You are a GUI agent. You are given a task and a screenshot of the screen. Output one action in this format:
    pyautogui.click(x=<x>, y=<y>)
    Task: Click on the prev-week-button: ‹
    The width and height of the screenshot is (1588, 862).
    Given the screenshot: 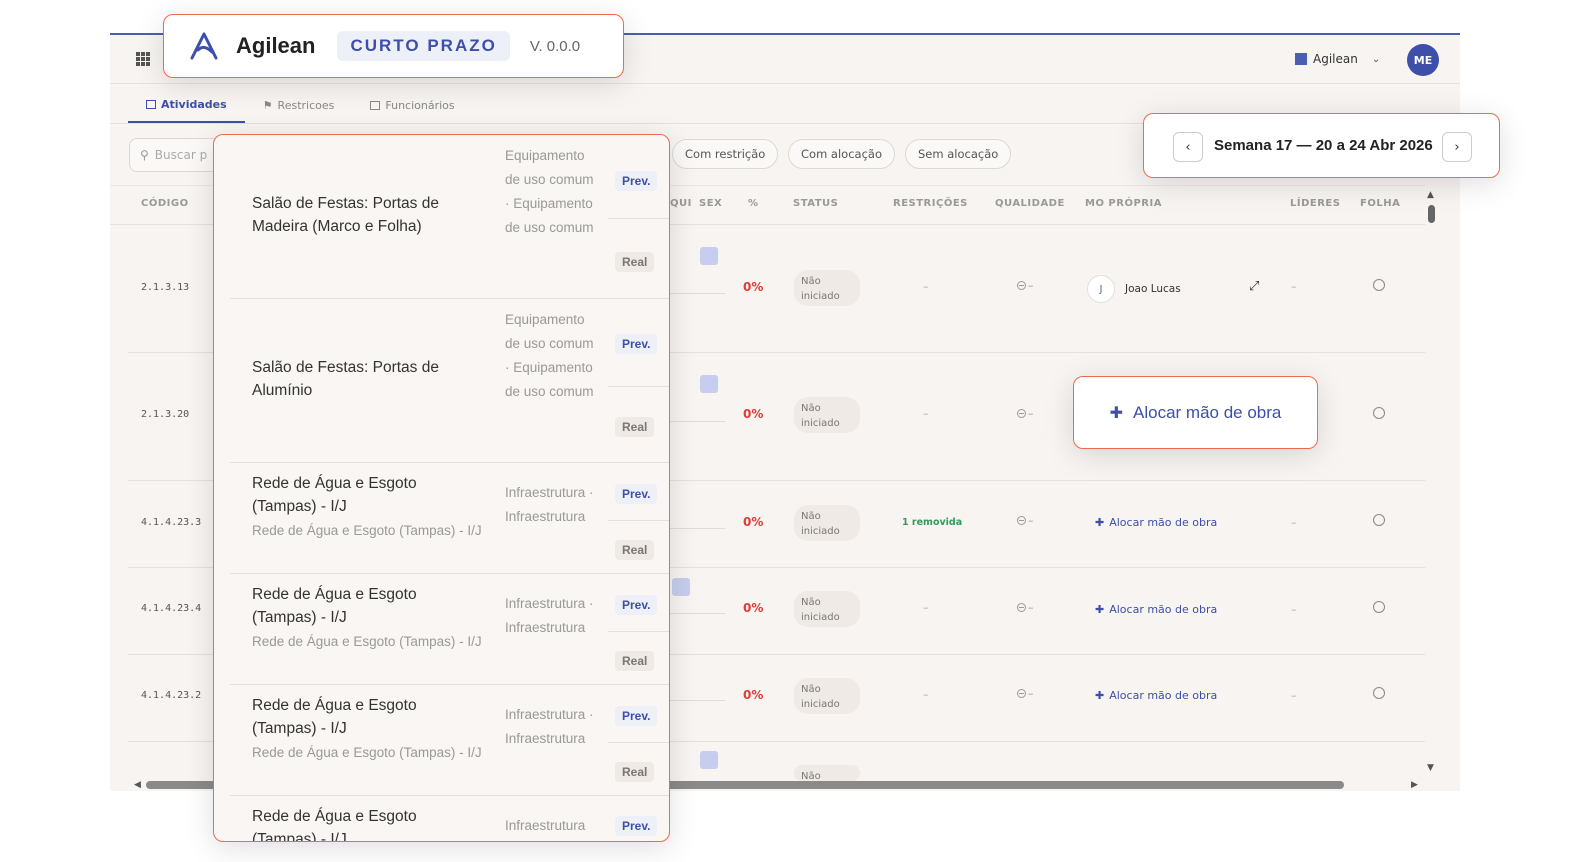 What is the action you would take?
    pyautogui.click(x=1188, y=147)
    